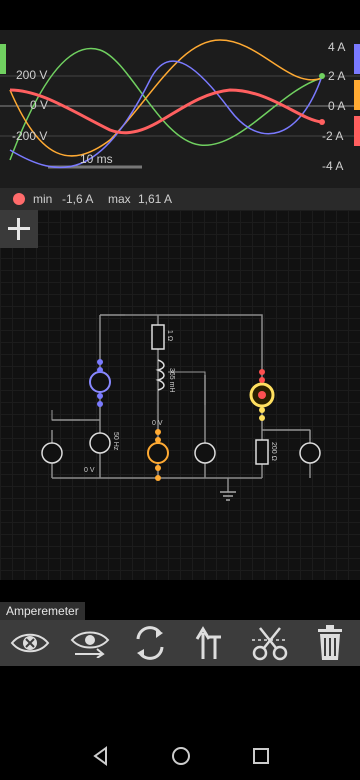 This screenshot has height=780, width=360. I want to click on left-axis-label: 200 V, so click(32, 75).